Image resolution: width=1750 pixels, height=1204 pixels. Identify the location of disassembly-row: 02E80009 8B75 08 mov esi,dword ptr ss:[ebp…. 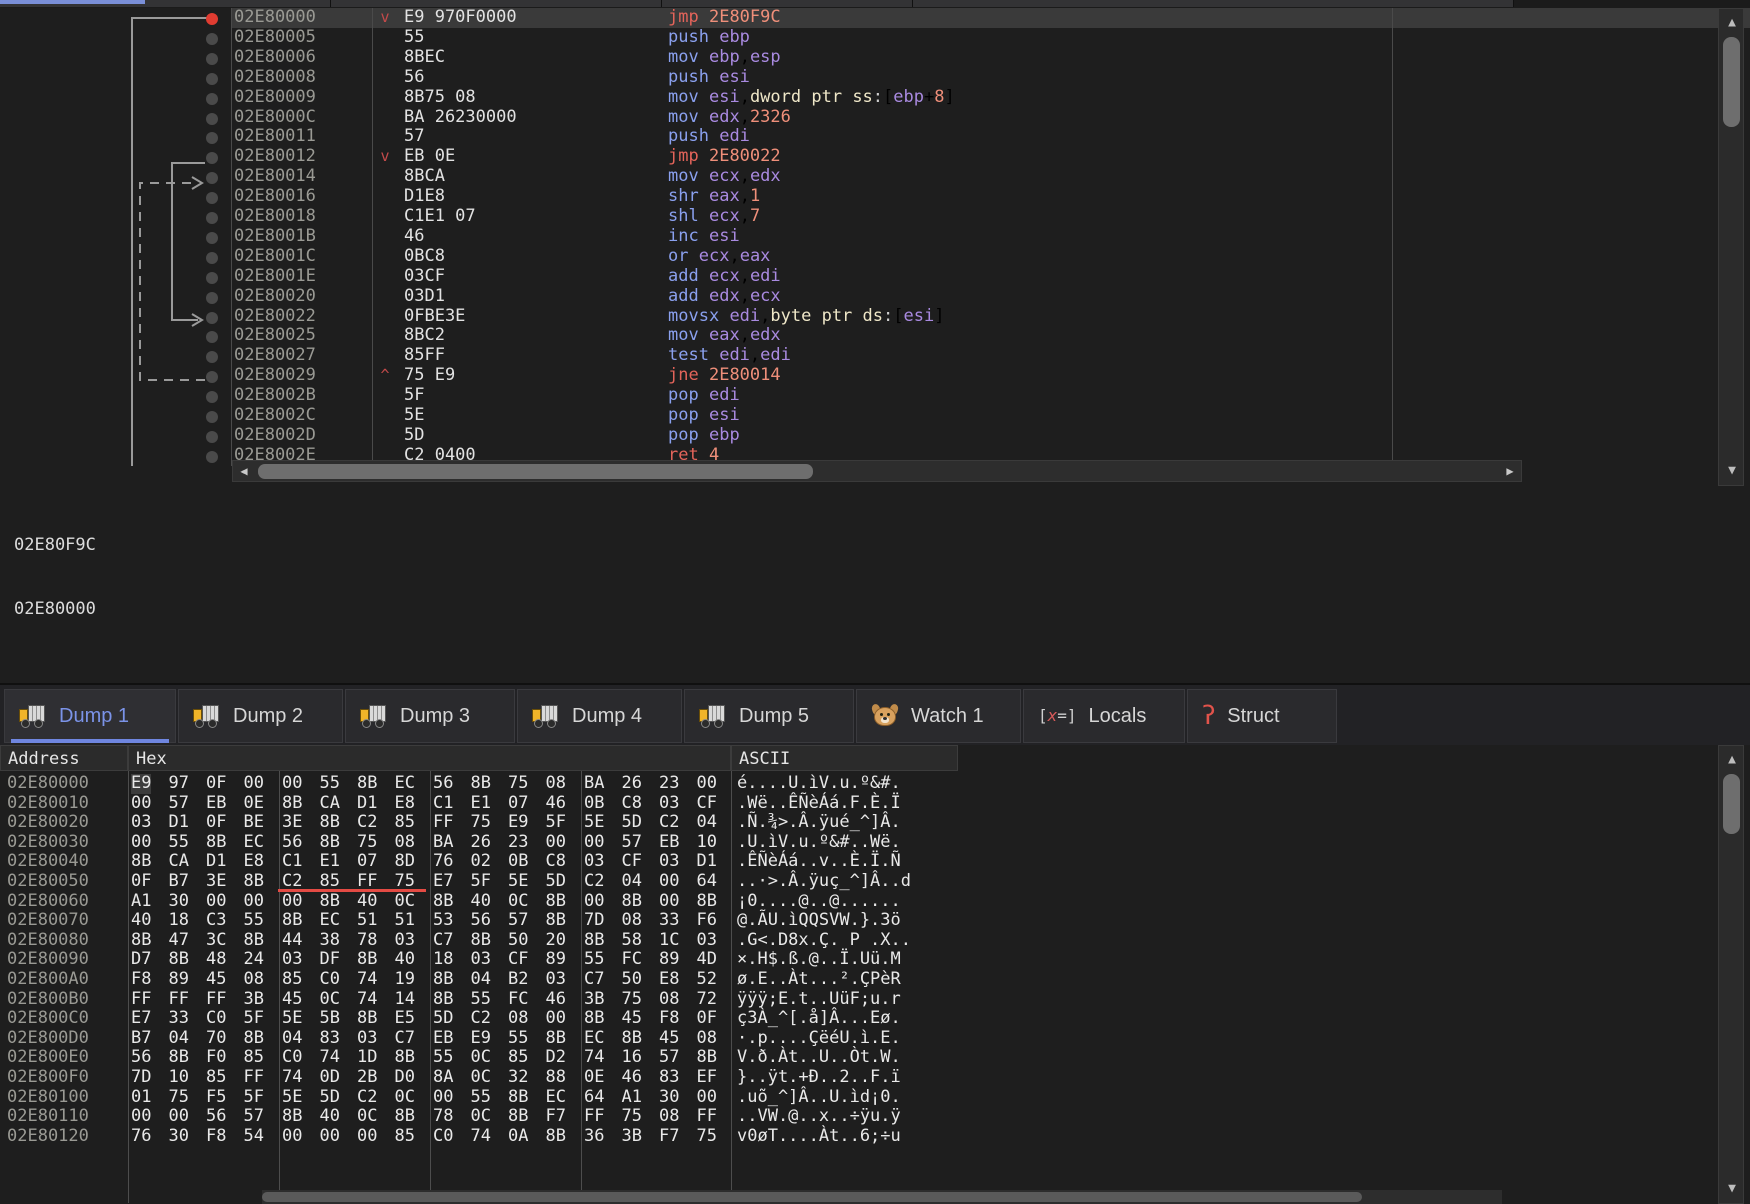
(991, 97).